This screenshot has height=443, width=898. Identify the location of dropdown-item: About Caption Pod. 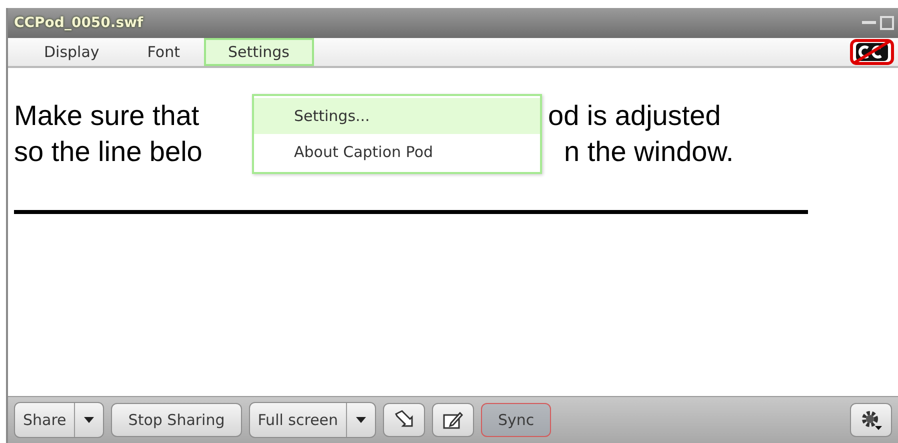
(397, 152).